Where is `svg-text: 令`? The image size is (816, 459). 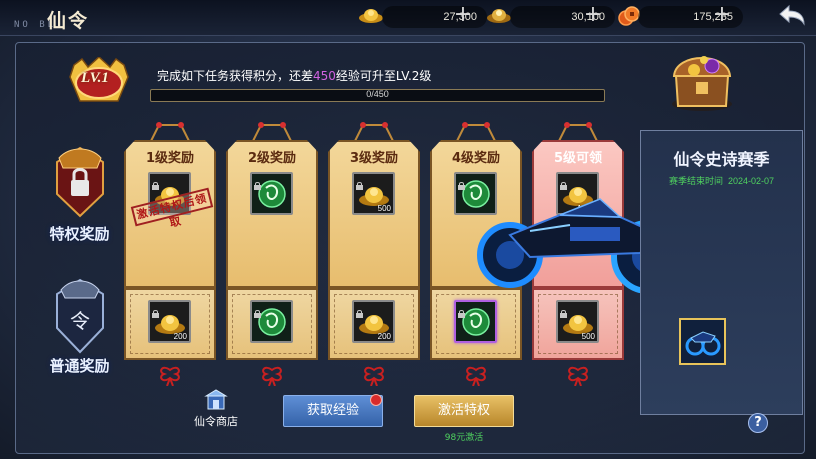
svg-text: 令 is located at coordinates (80, 321).